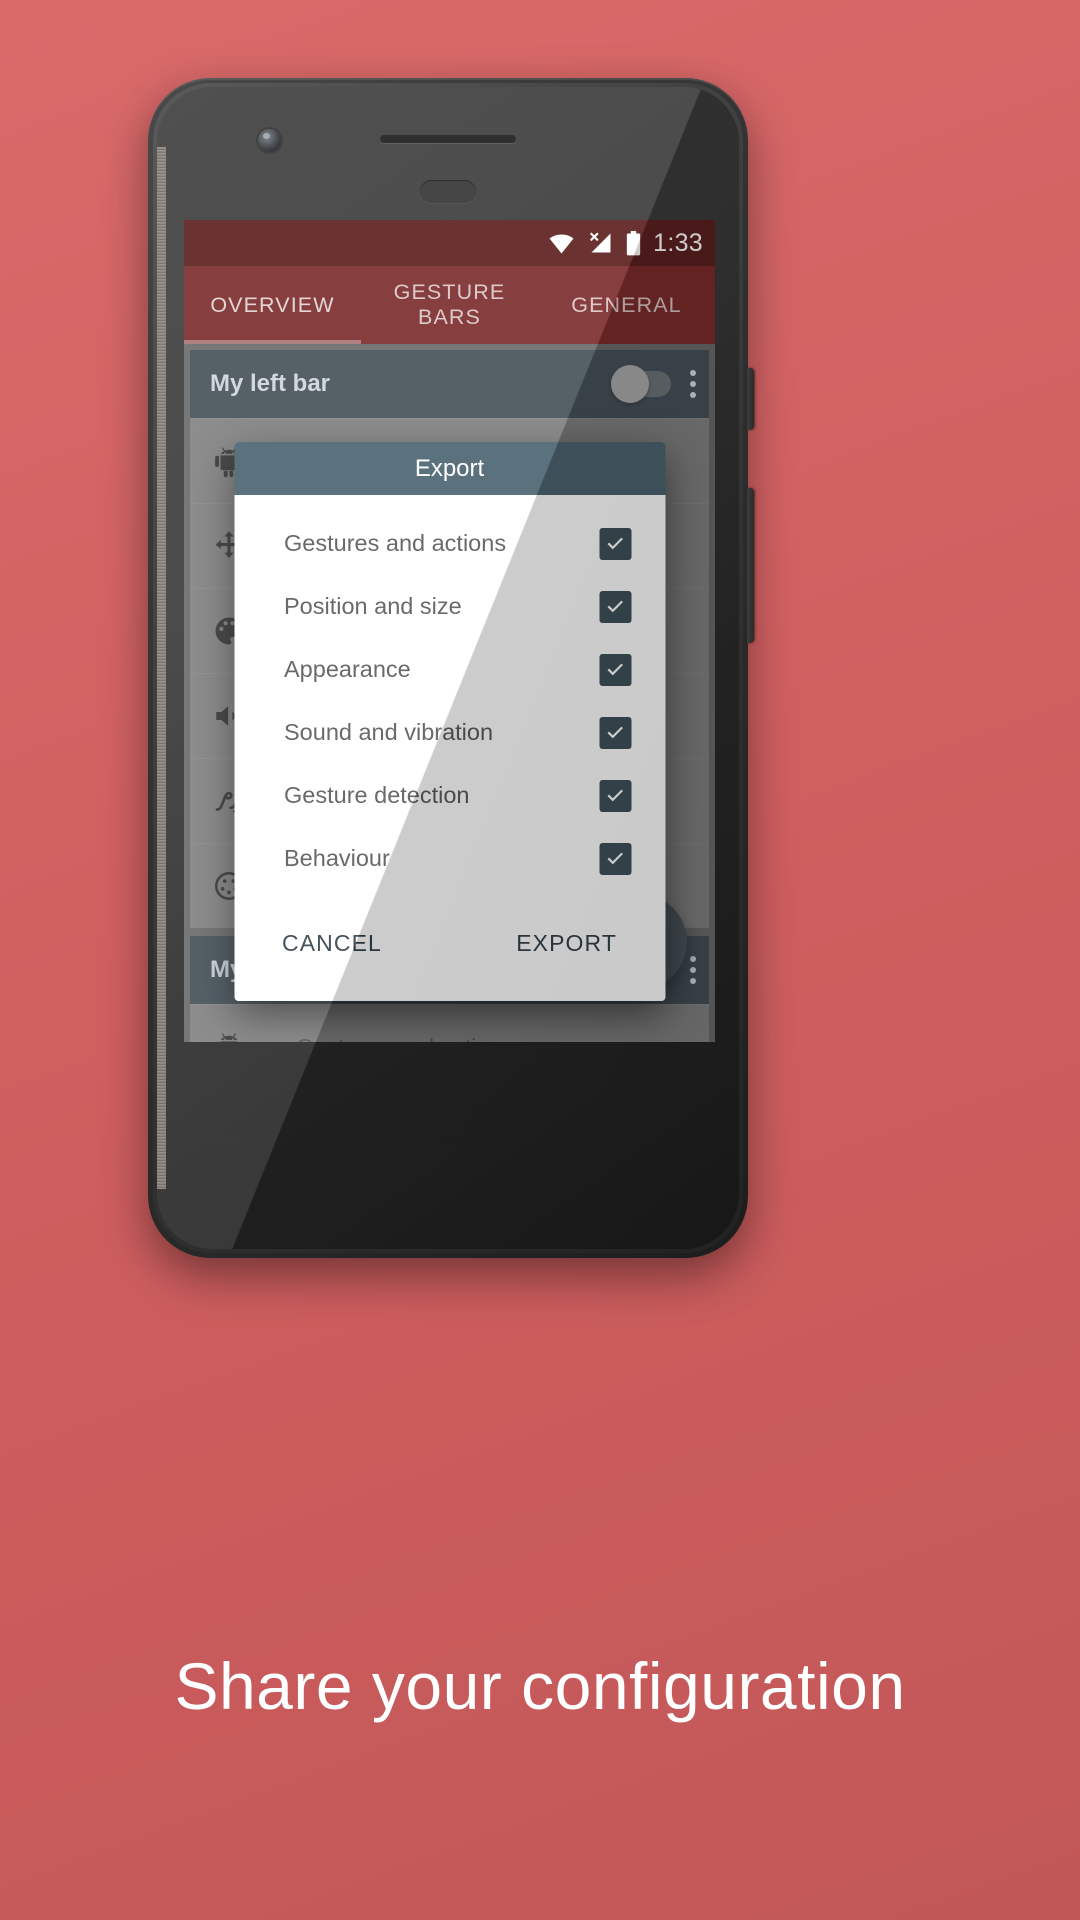 The image size is (1080, 1920). What do you see at coordinates (600, 243) in the screenshot?
I see `signal-no-sim-icon` at bounding box center [600, 243].